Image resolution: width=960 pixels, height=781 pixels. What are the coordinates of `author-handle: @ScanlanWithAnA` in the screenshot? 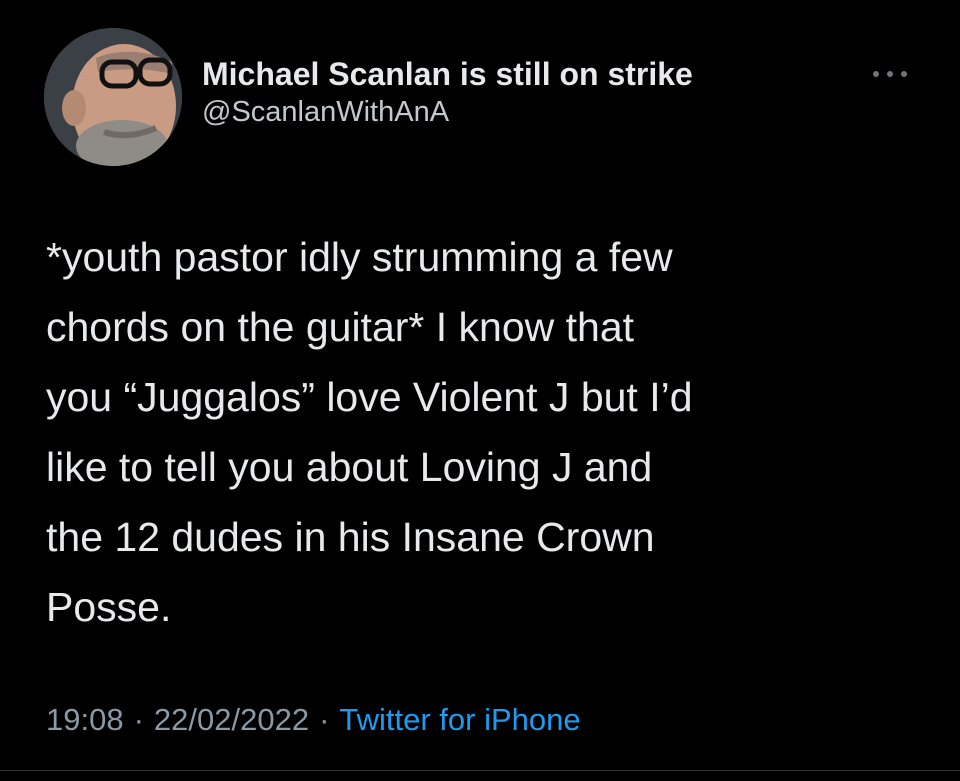 It's located at (447, 112).